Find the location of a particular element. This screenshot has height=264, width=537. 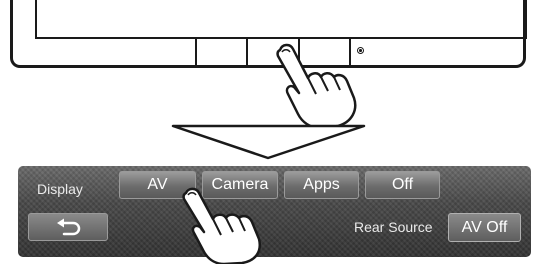

back-button is located at coordinates (68, 227).